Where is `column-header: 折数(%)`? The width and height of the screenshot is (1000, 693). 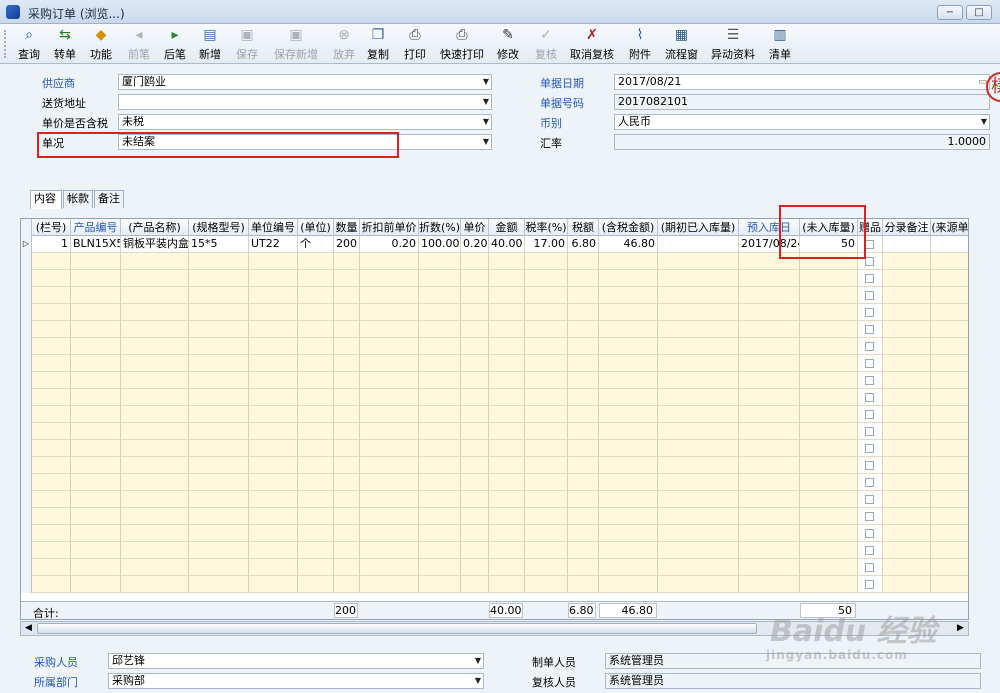 column-header: 折数(%) is located at coordinates (440, 227).